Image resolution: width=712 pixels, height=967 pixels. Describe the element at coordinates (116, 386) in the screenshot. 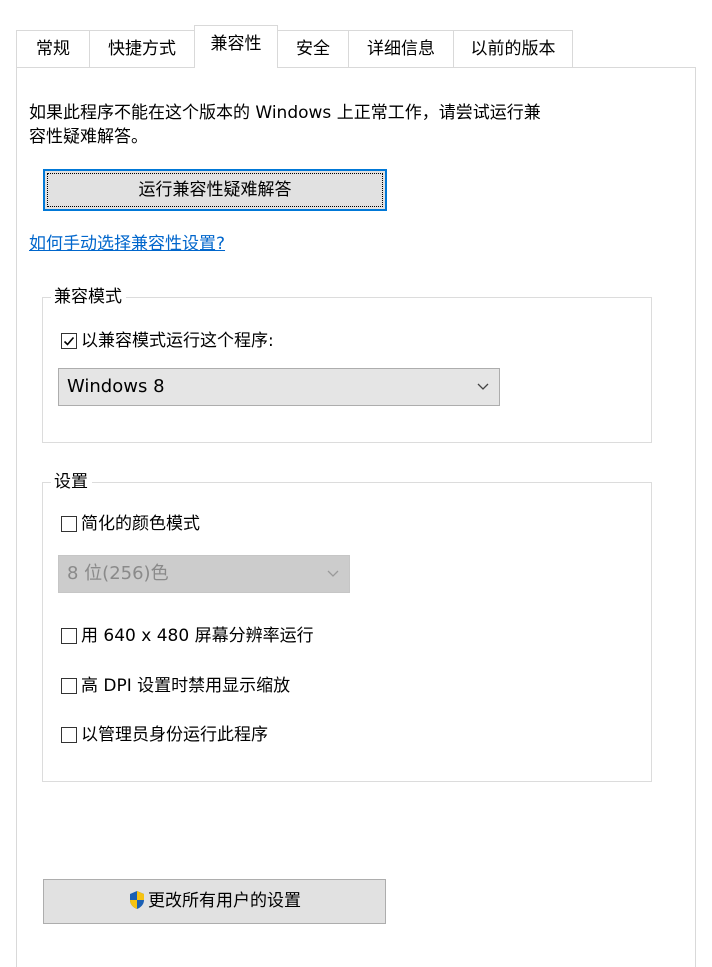

I see `compat-os-selected: Windows 8` at that location.